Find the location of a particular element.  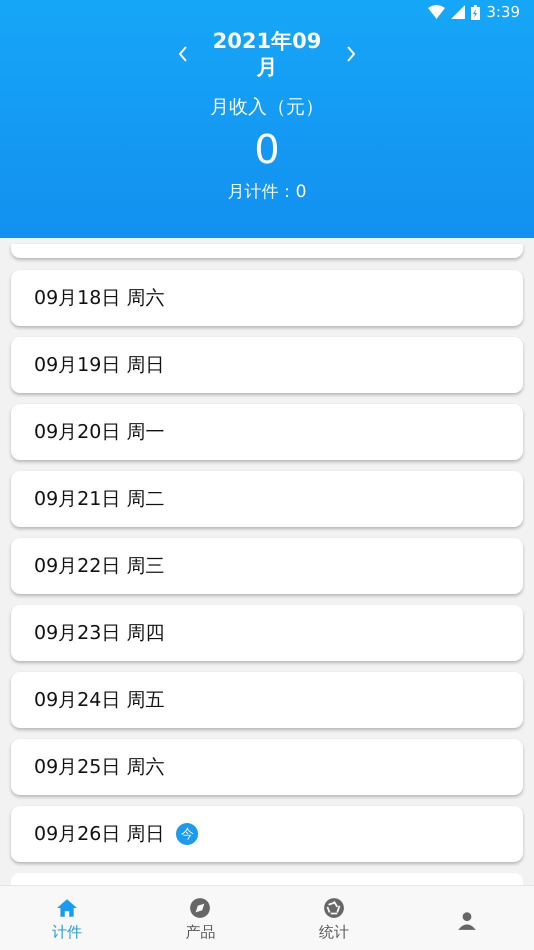

income-label: 月收入（元） is located at coordinates (267, 107).